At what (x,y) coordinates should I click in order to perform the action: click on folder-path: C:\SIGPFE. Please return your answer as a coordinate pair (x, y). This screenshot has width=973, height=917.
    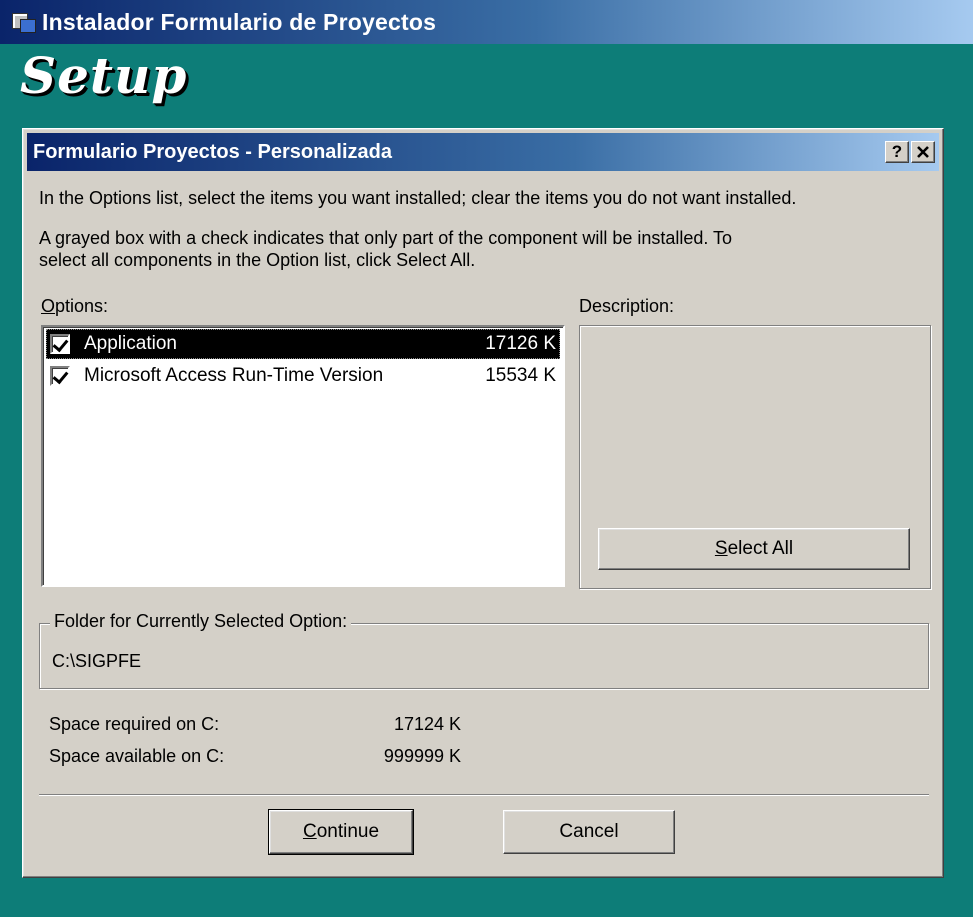
    Looking at the image, I should click on (97, 661).